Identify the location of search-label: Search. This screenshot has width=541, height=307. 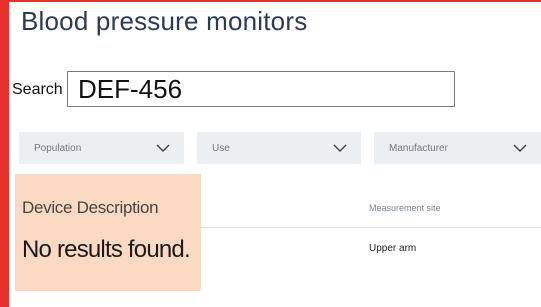
(37, 89).